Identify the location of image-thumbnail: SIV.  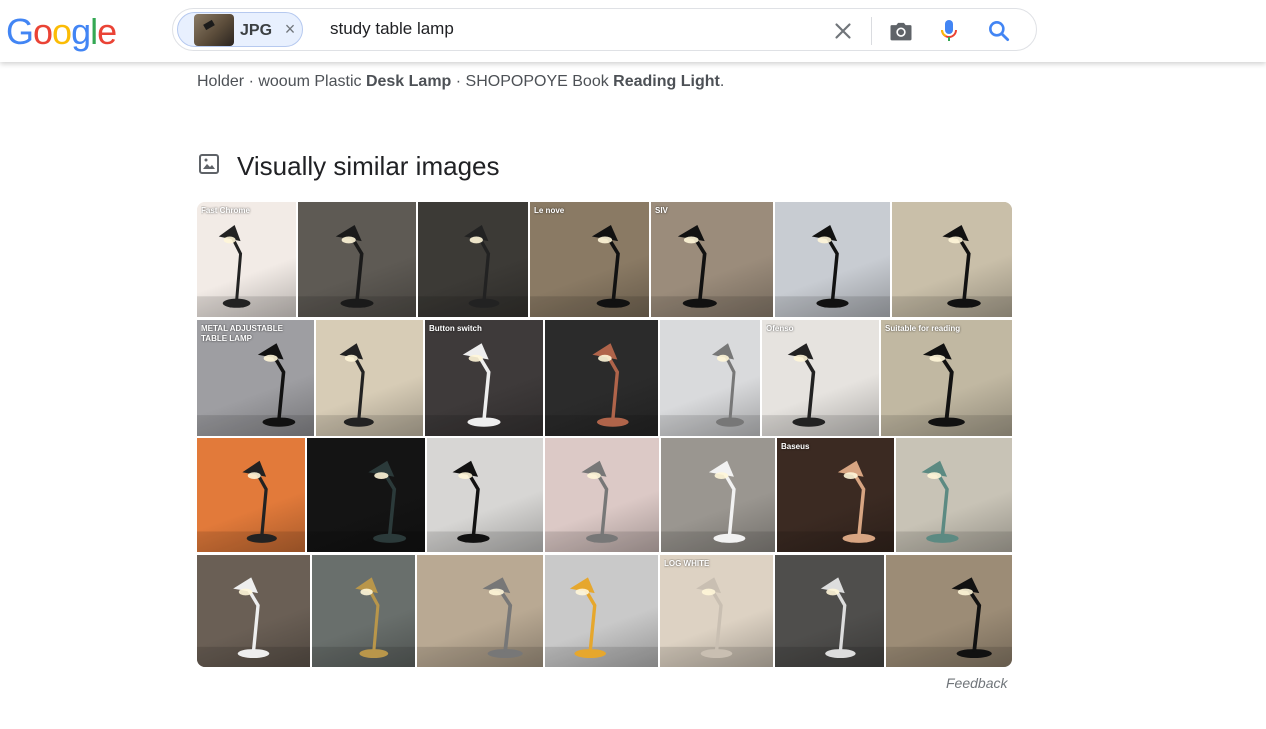
(712, 259).